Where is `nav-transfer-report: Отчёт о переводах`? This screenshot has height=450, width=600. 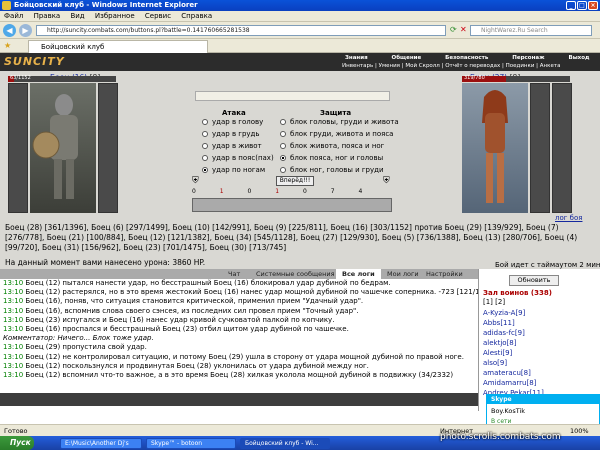
nav-transfer-report: Отчёт о переводах is located at coordinates (472, 66).